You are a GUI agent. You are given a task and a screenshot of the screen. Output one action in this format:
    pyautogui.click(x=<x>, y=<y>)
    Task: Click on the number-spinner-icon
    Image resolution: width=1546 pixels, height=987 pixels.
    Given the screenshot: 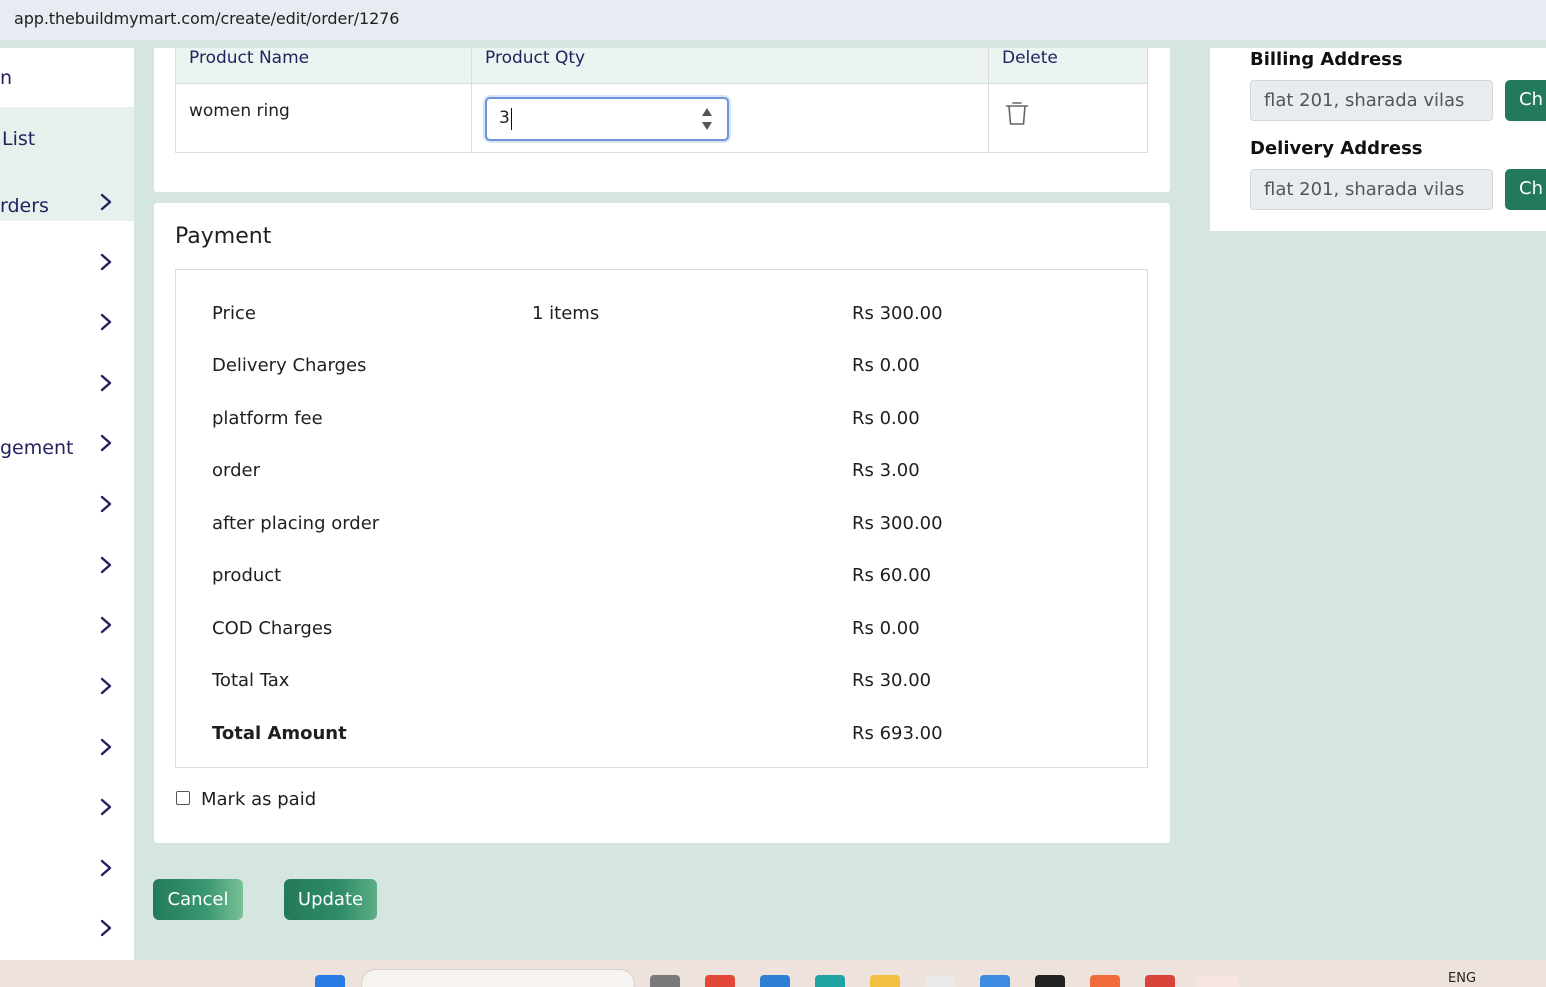 What is the action you would take?
    pyautogui.click(x=707, y=119)
    